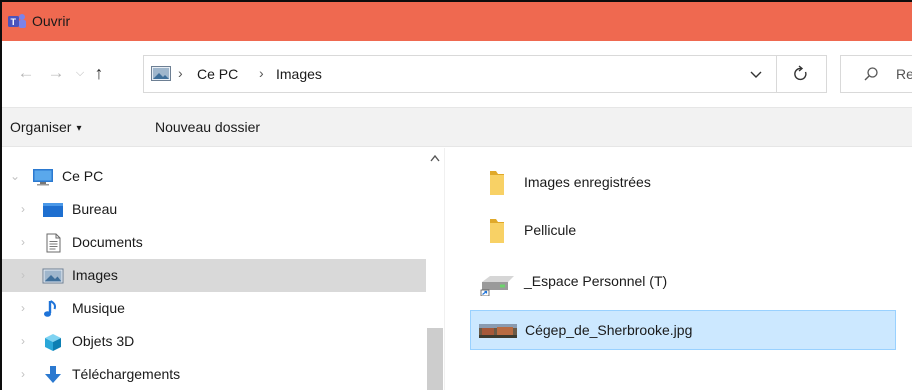 Image resolution: width=912 pixels, height=390 pixels. Describe the element at coordinates (776, 74) in the screenshot. I see `address-divider` at that location.